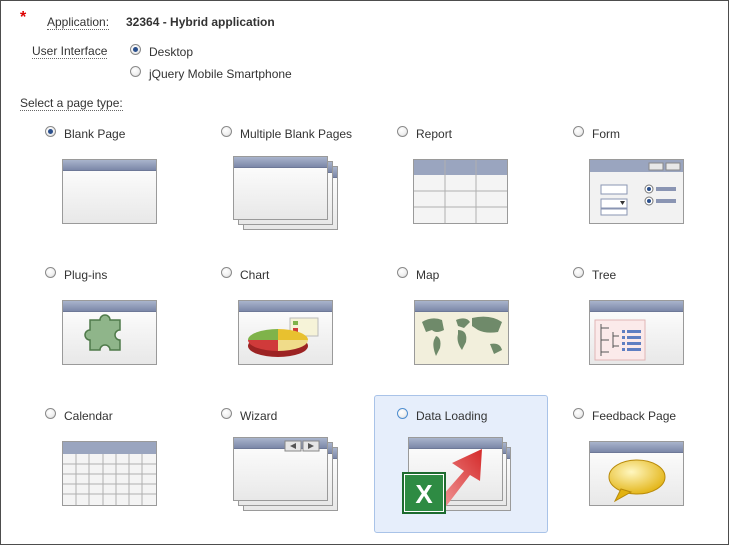 The width and height of the screenshot is (729, 545). I want to click on page-type-tree-radio, so click(578, 272).